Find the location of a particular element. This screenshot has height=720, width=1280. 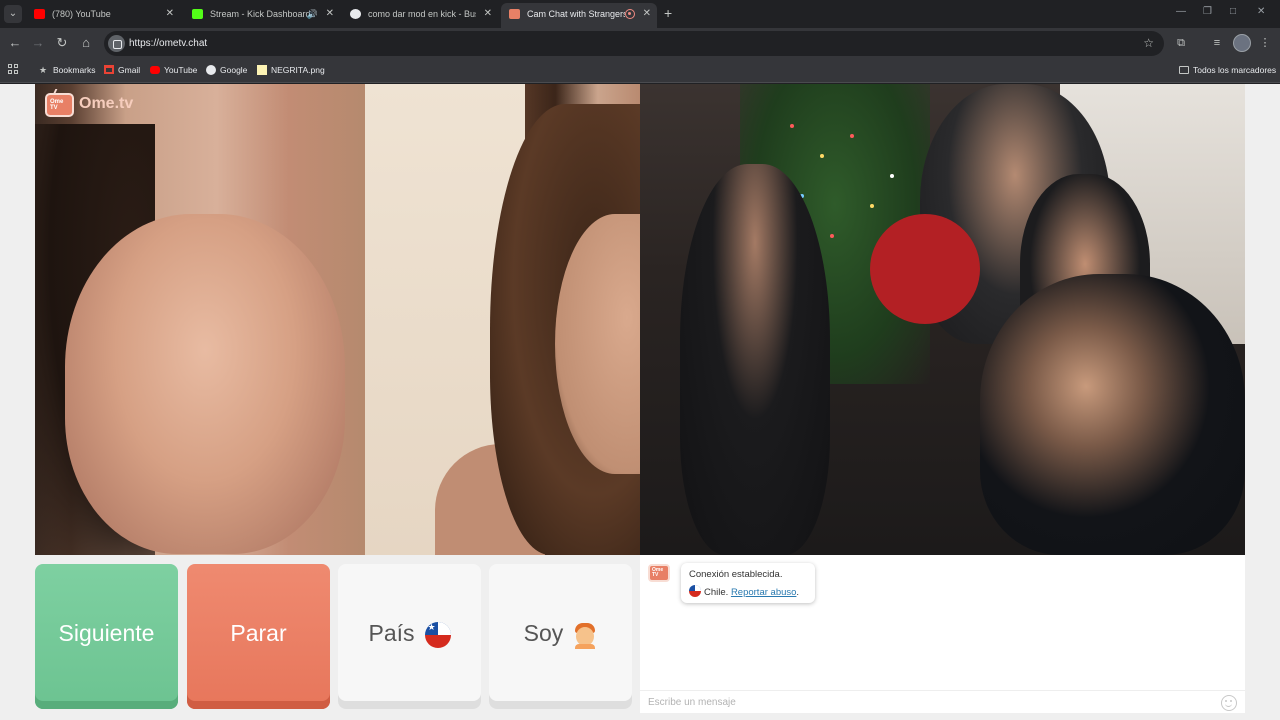

bookmark-folder: ★ Bookmarks is located at coordinates (67, 70).